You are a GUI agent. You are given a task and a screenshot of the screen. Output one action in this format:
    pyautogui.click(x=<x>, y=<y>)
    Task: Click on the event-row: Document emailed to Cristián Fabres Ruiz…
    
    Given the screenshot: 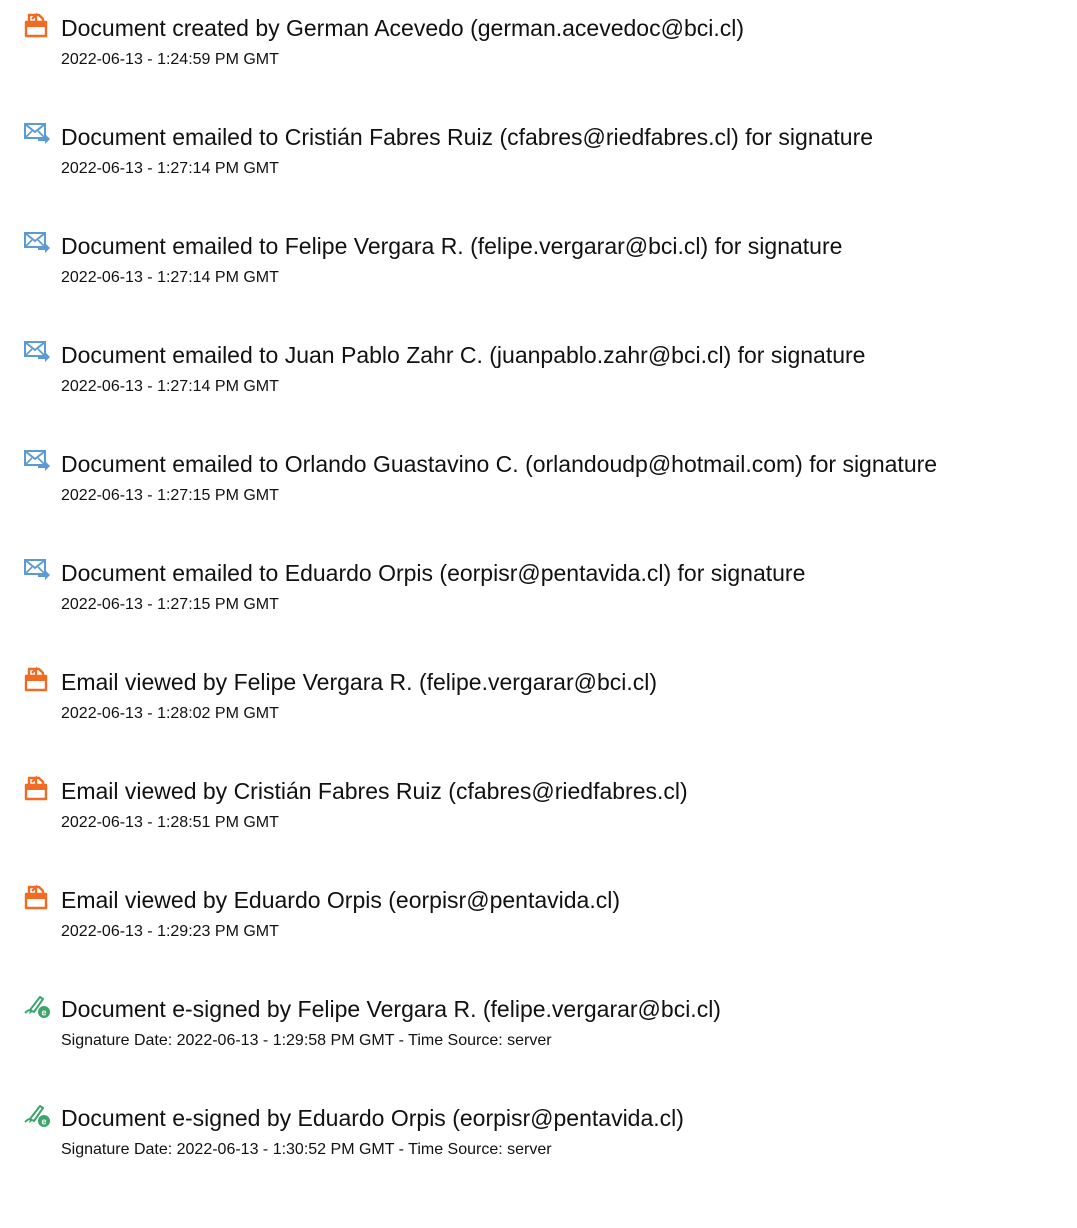 What is the action you would take?
    pyautogui.click(x=538, y=161)
    